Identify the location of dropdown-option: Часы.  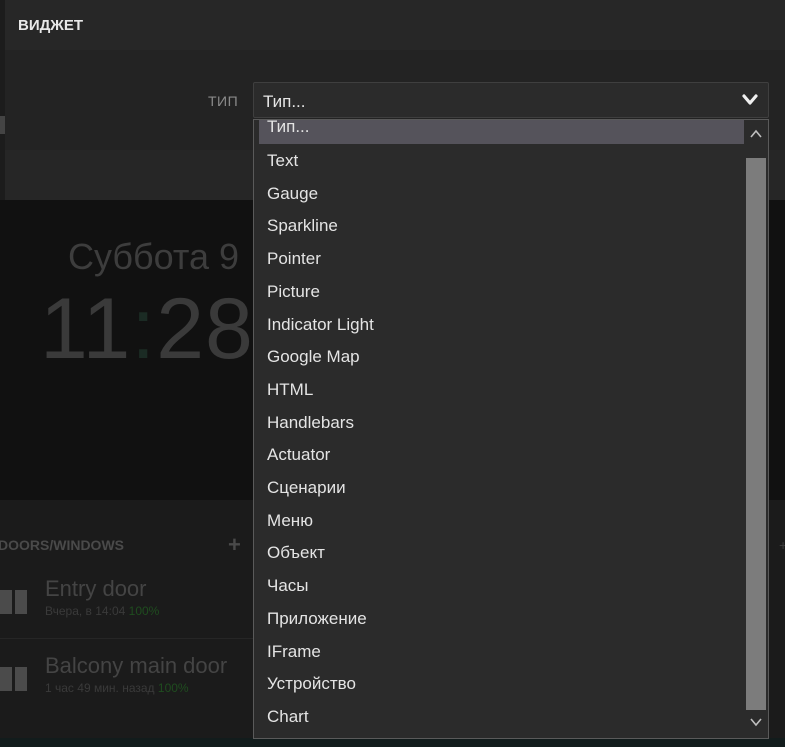
(499, 585).